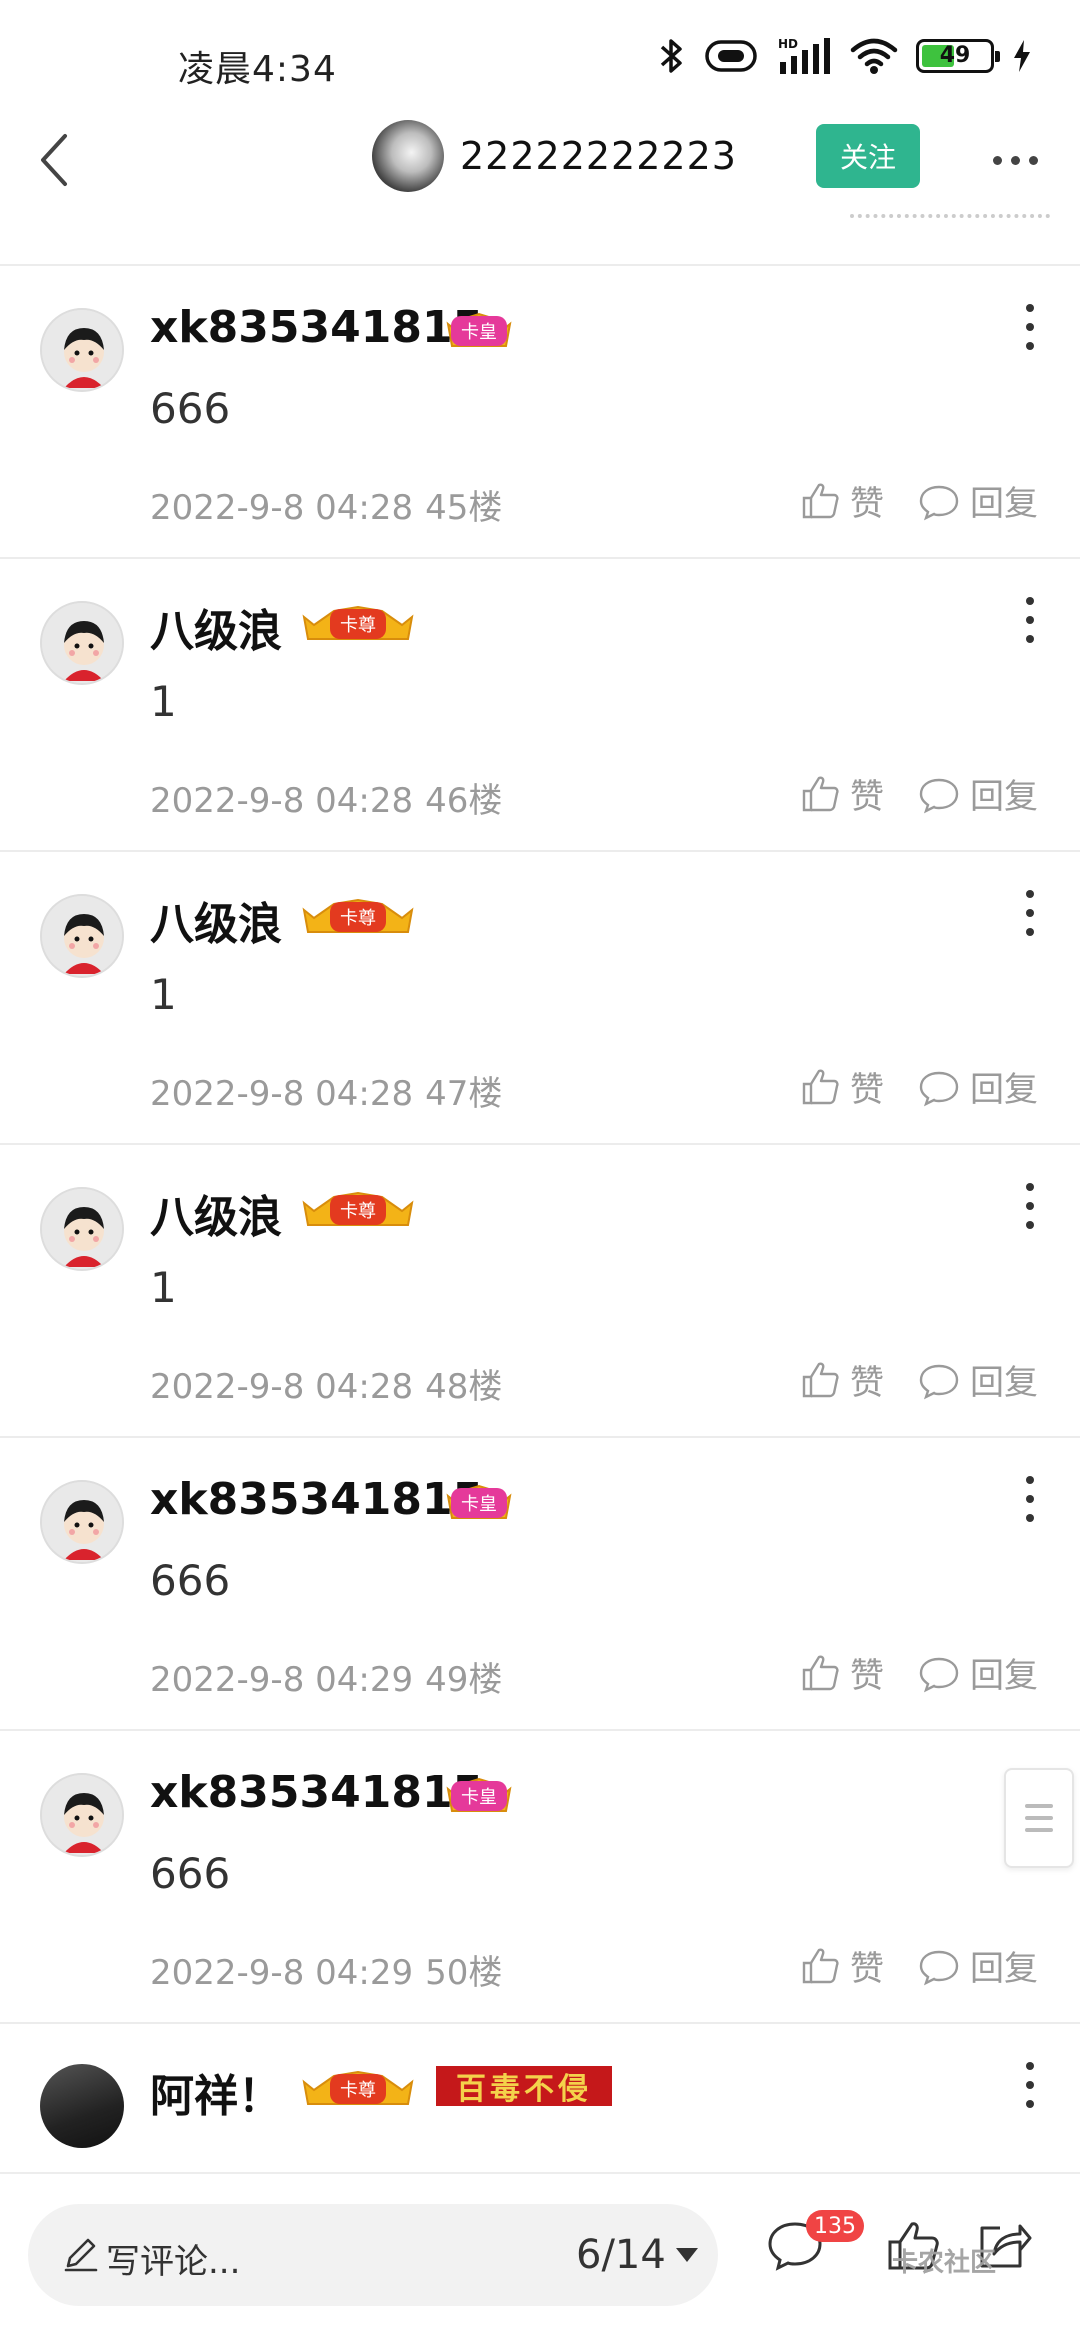  I want to click on more-options-button, so click(1015, 160).